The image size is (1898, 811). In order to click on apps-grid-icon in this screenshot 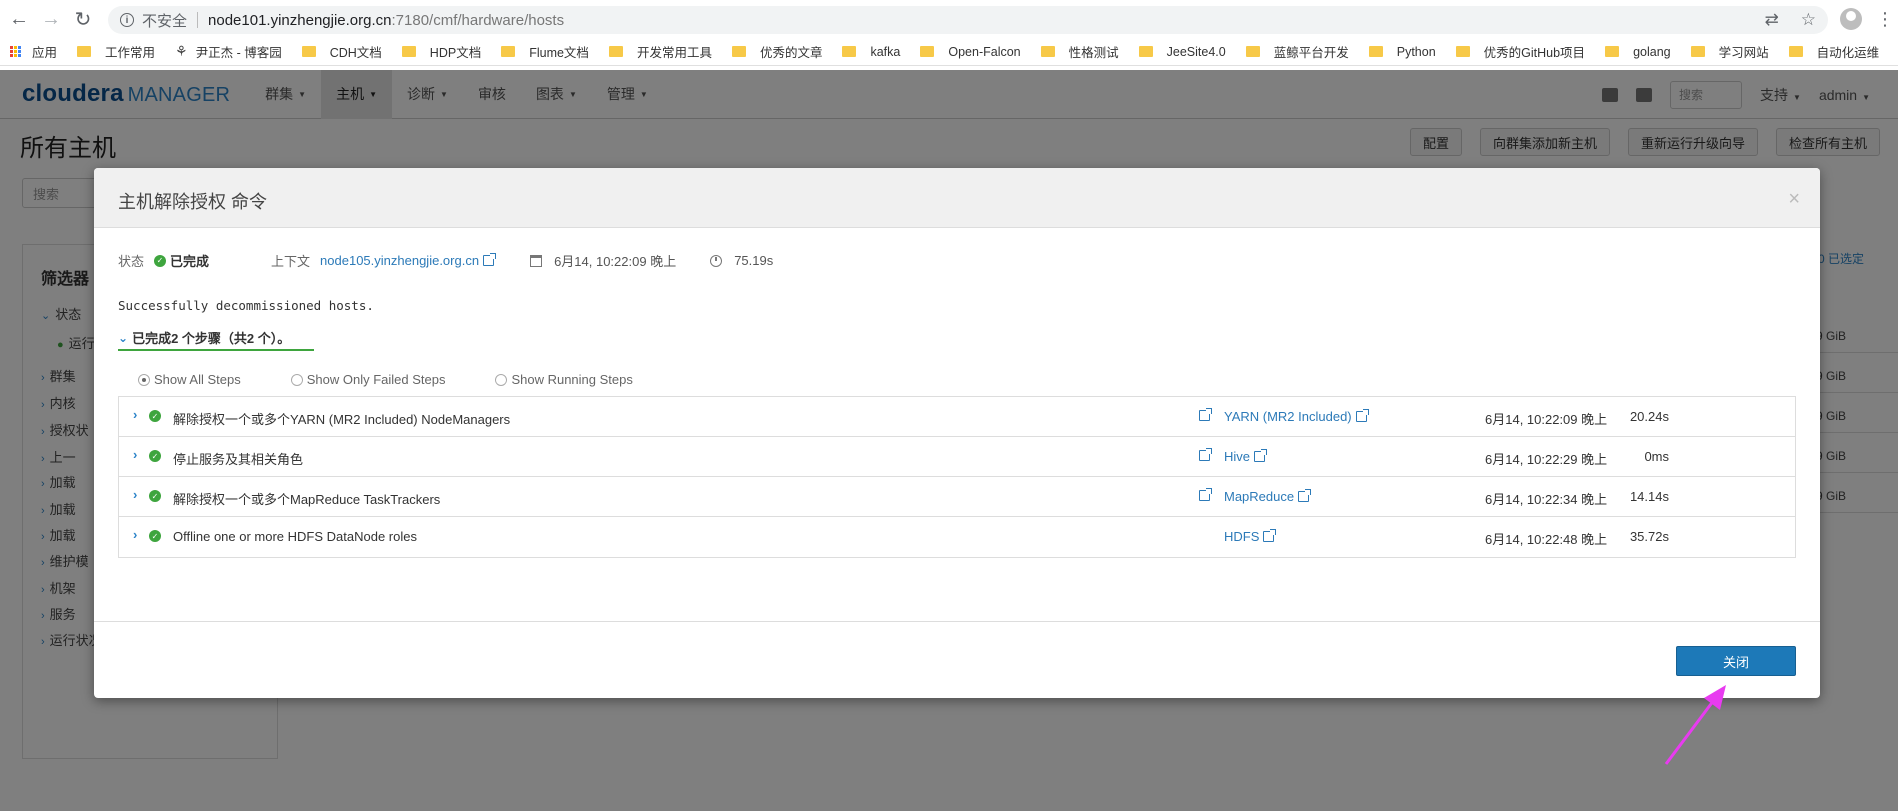, I will do `click(16, 51)`.